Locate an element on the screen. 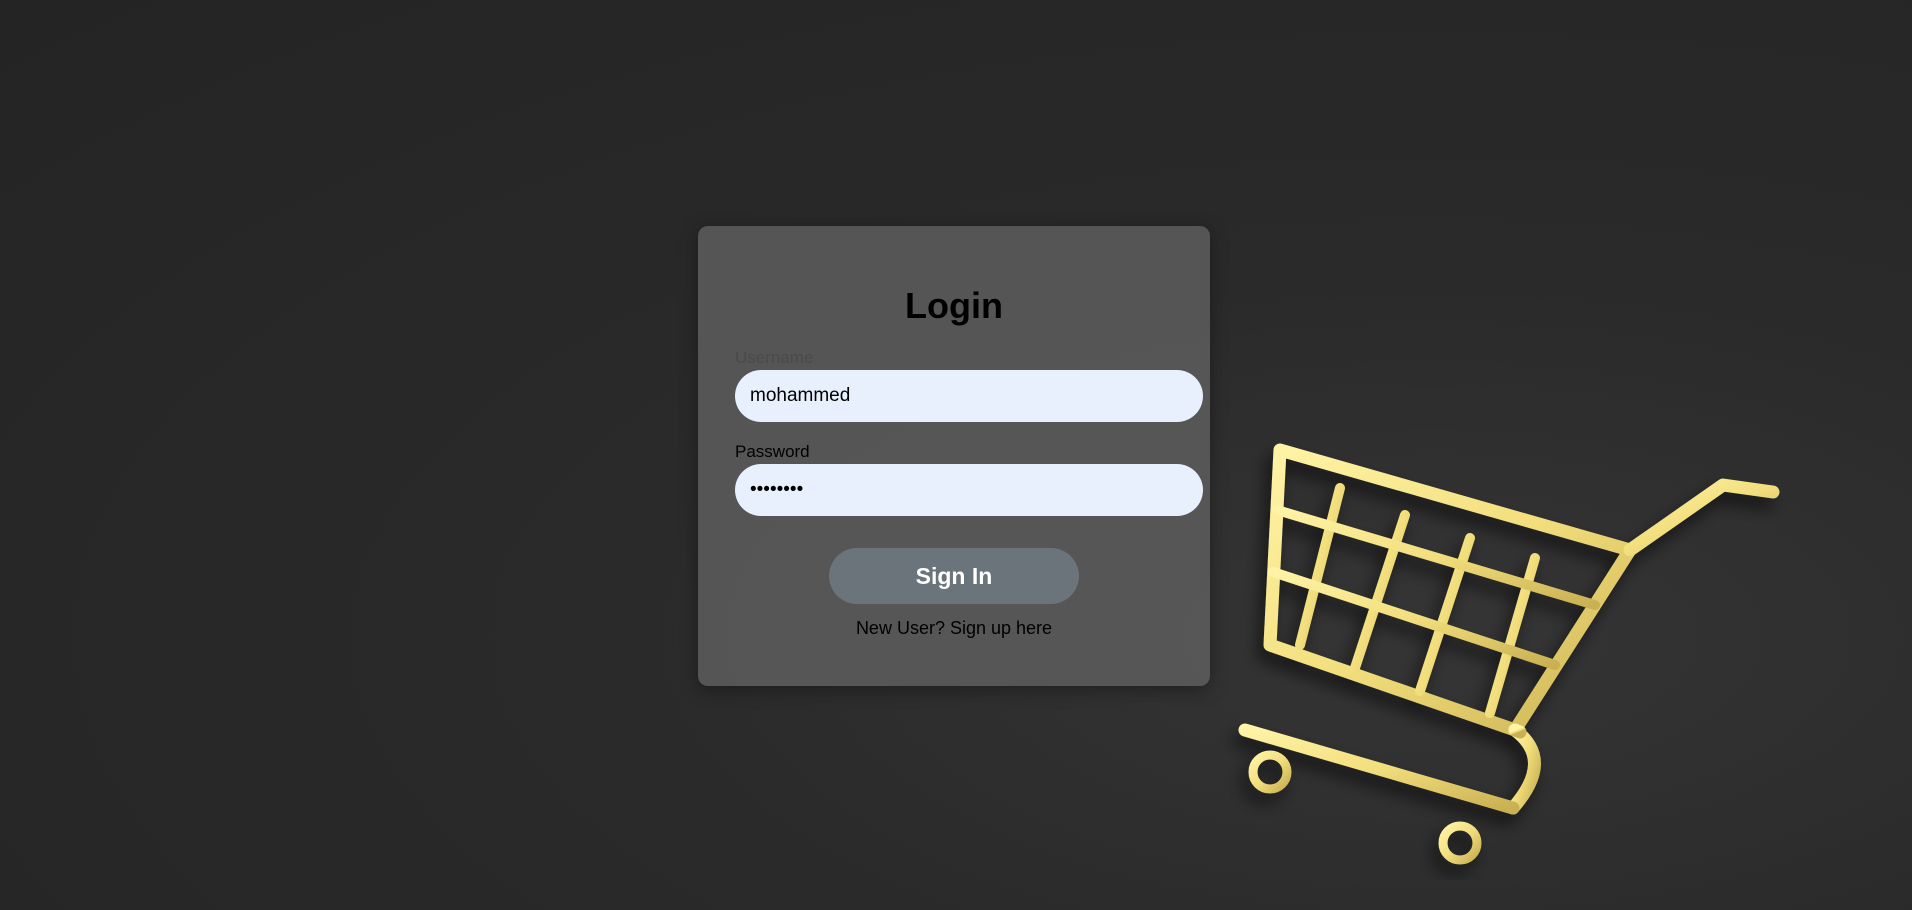  sign-up-link: New User? Sign up here is located at coordinates (969, 628).